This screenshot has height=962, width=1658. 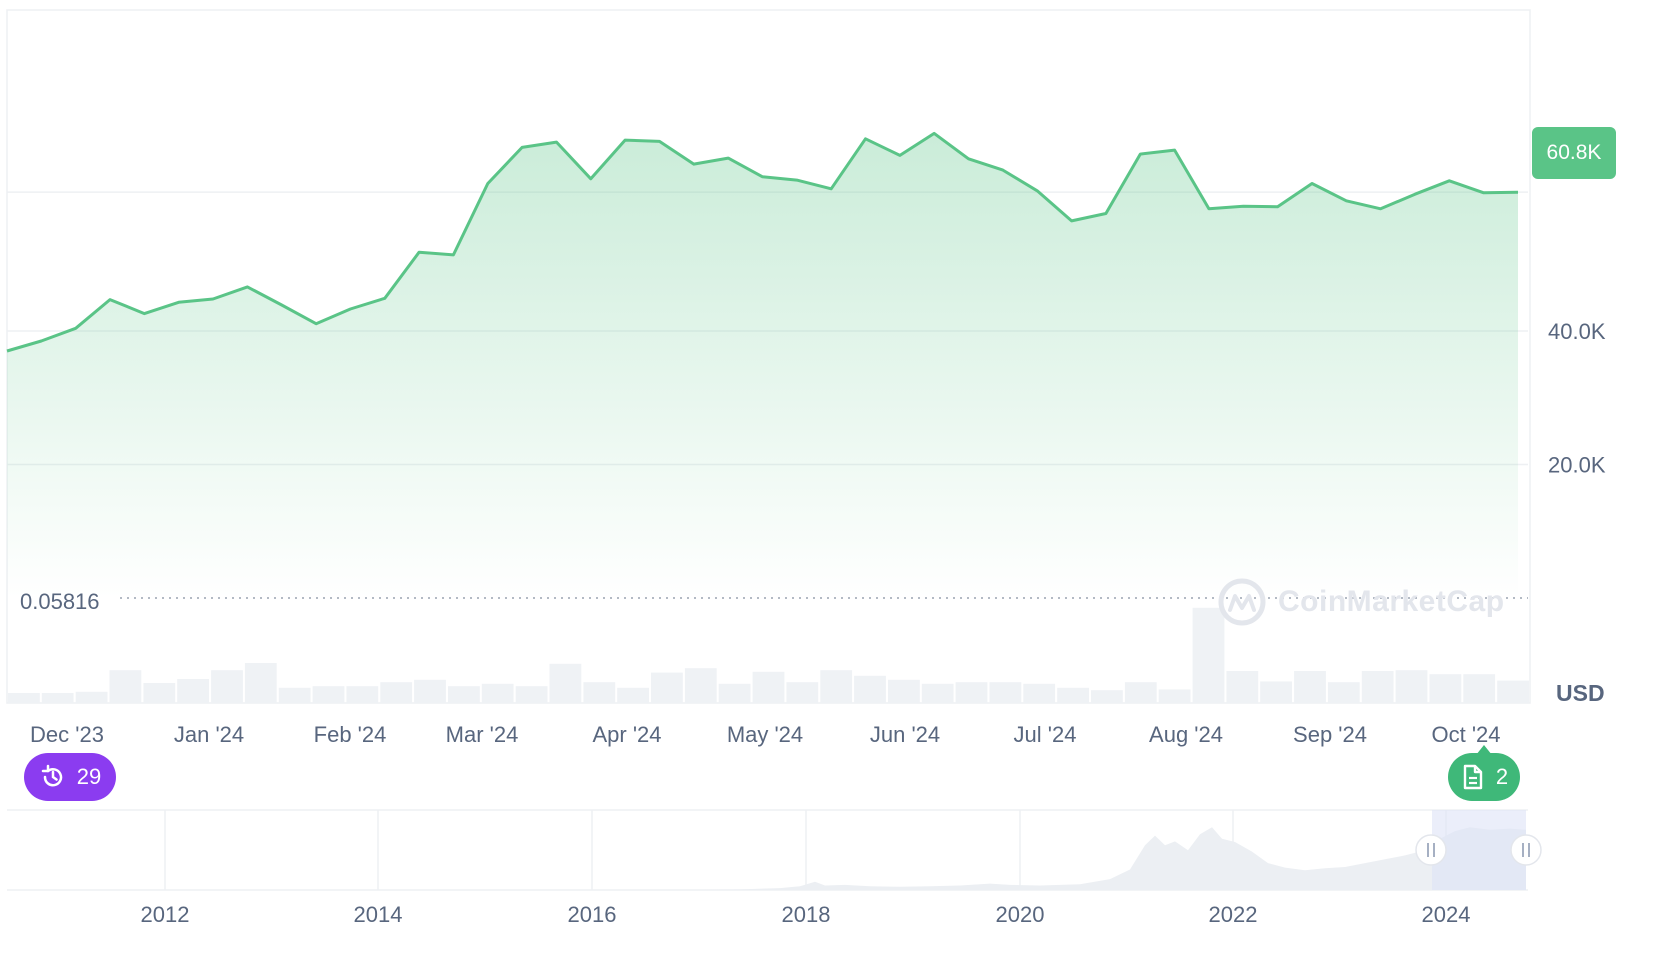 What do you see at coordinates (1577, 398) in the screenshot?
I see `y-axis: 20.0K 40.0K` at bounding box center [1577, 398].